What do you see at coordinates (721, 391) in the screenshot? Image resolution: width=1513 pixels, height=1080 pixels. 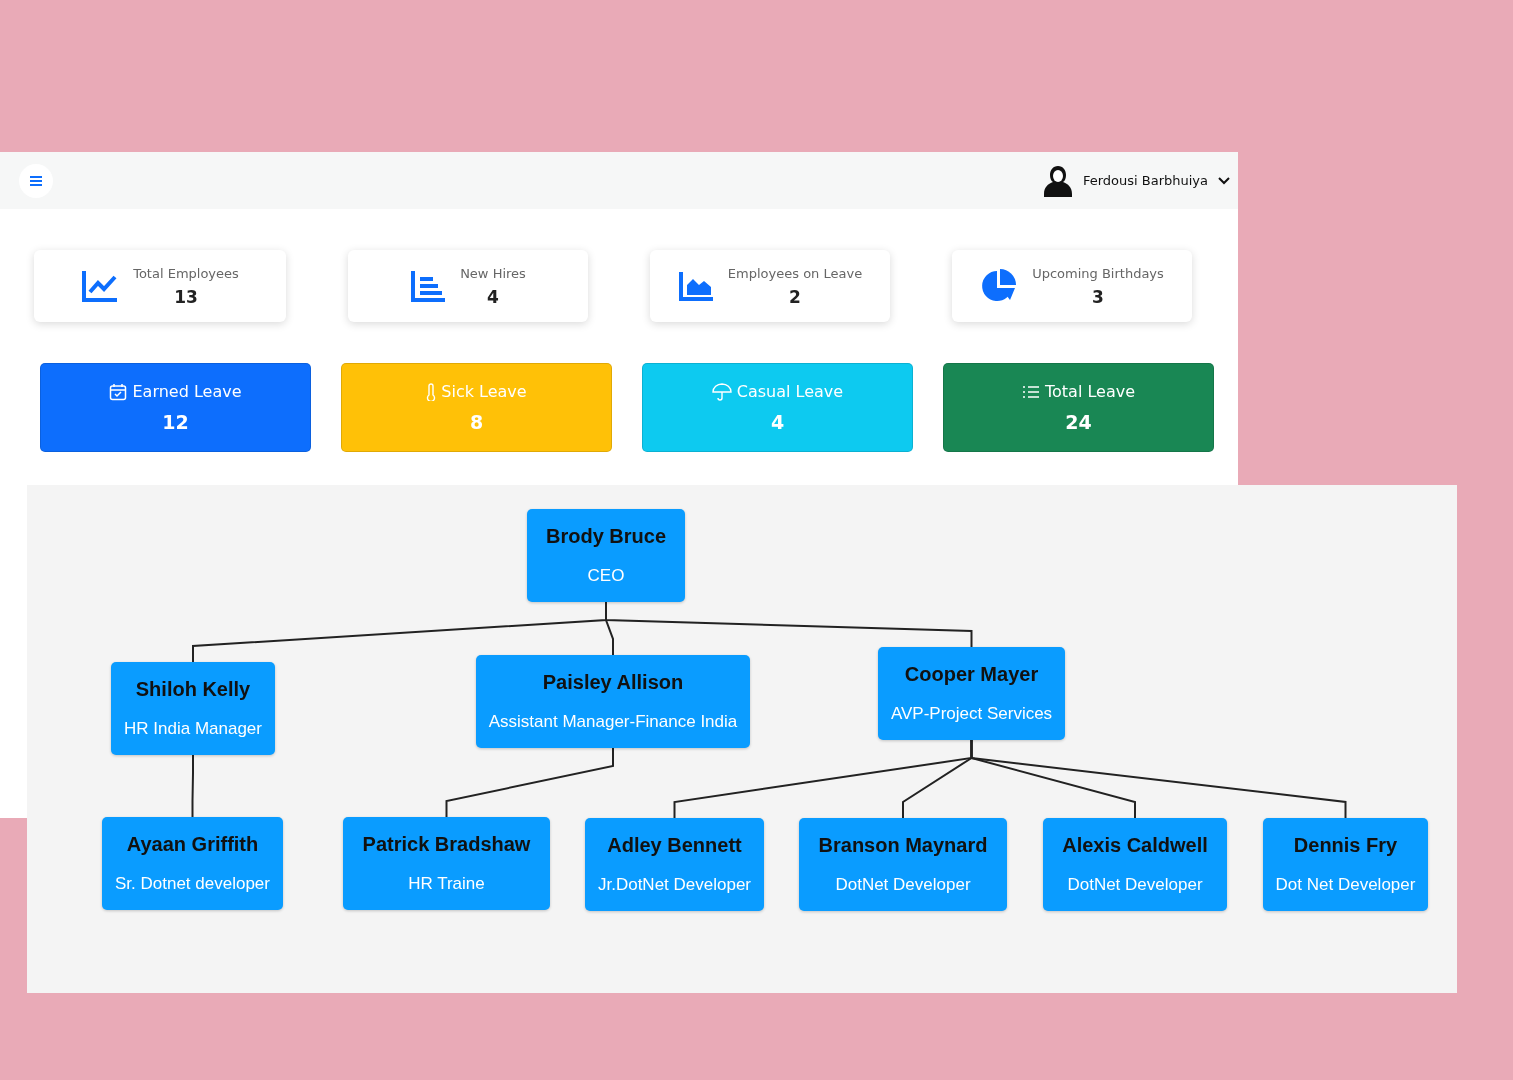 I see `umbrella-icon` at bounding box center [721, 391].